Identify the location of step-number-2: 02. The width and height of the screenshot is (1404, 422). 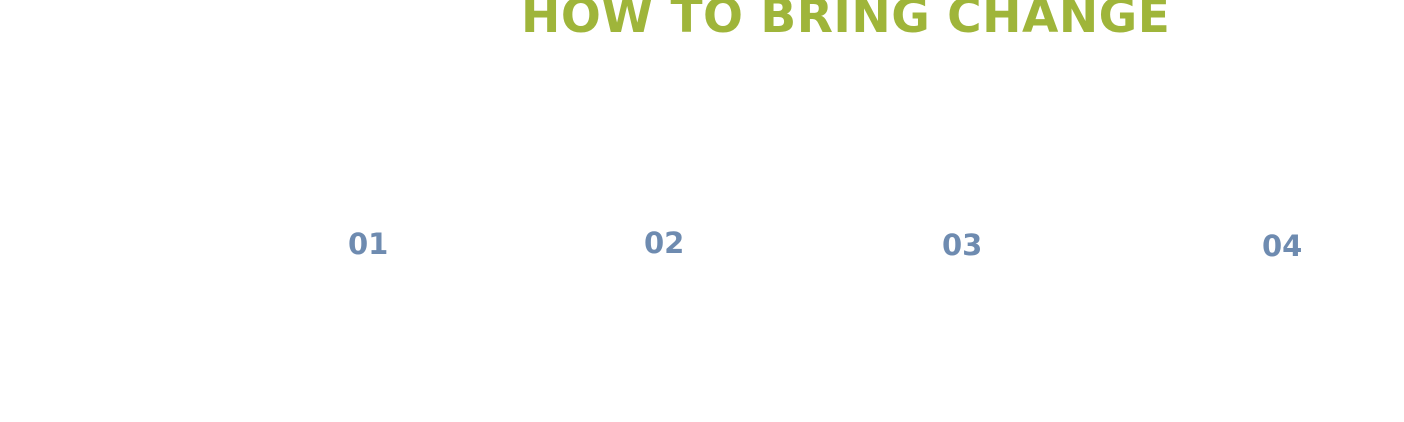
(664, 243).